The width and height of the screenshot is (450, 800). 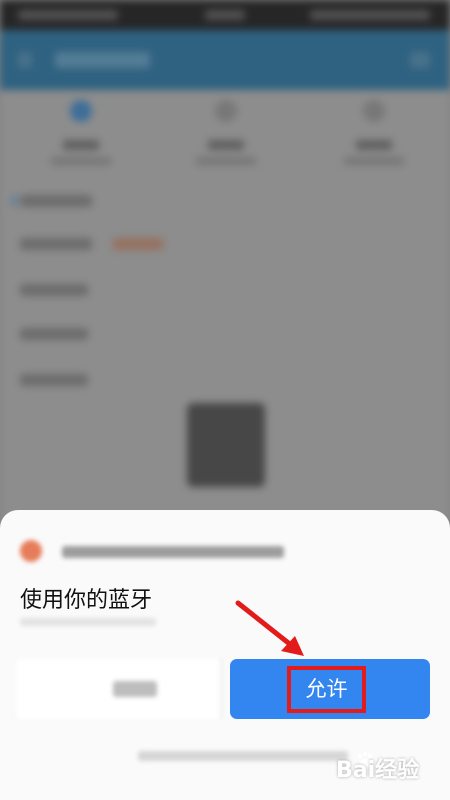 I want to click on deny-button, so click(x=118, y=689).